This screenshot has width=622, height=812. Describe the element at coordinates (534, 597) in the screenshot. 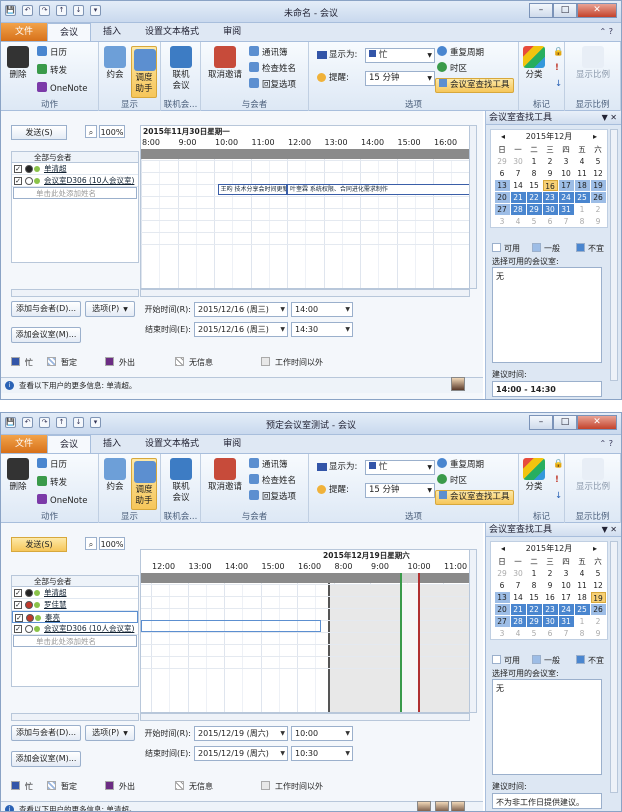

I see `calendar-day: 15` at that location.